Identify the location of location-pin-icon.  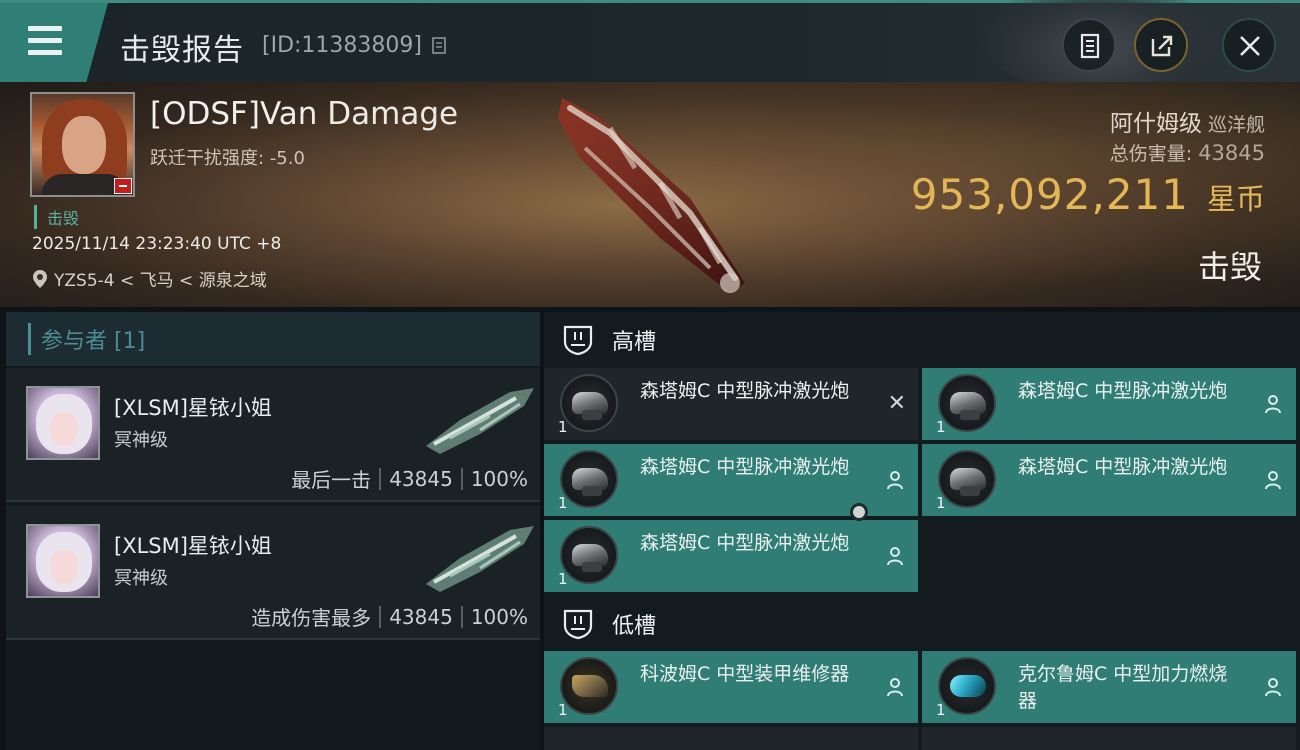
(40, 278).